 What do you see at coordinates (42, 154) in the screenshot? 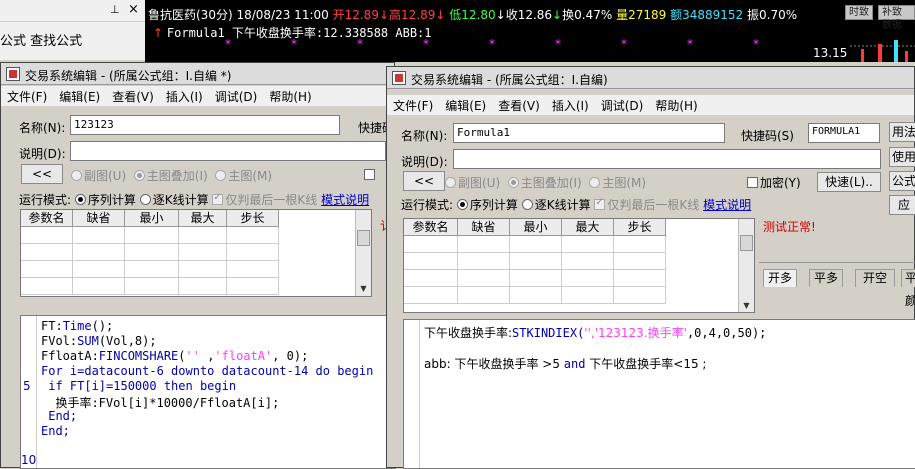
I see `description-label: 说明(D):` at bounding box center [42, 154].